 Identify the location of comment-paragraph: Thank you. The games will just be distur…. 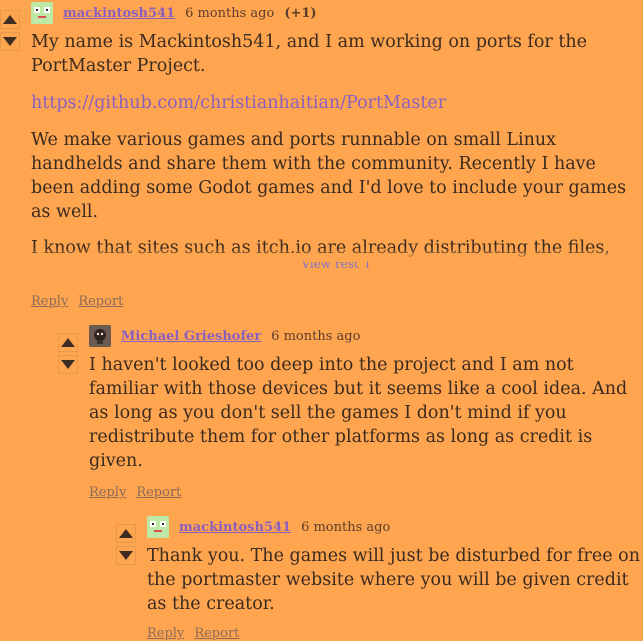
(393, 580).